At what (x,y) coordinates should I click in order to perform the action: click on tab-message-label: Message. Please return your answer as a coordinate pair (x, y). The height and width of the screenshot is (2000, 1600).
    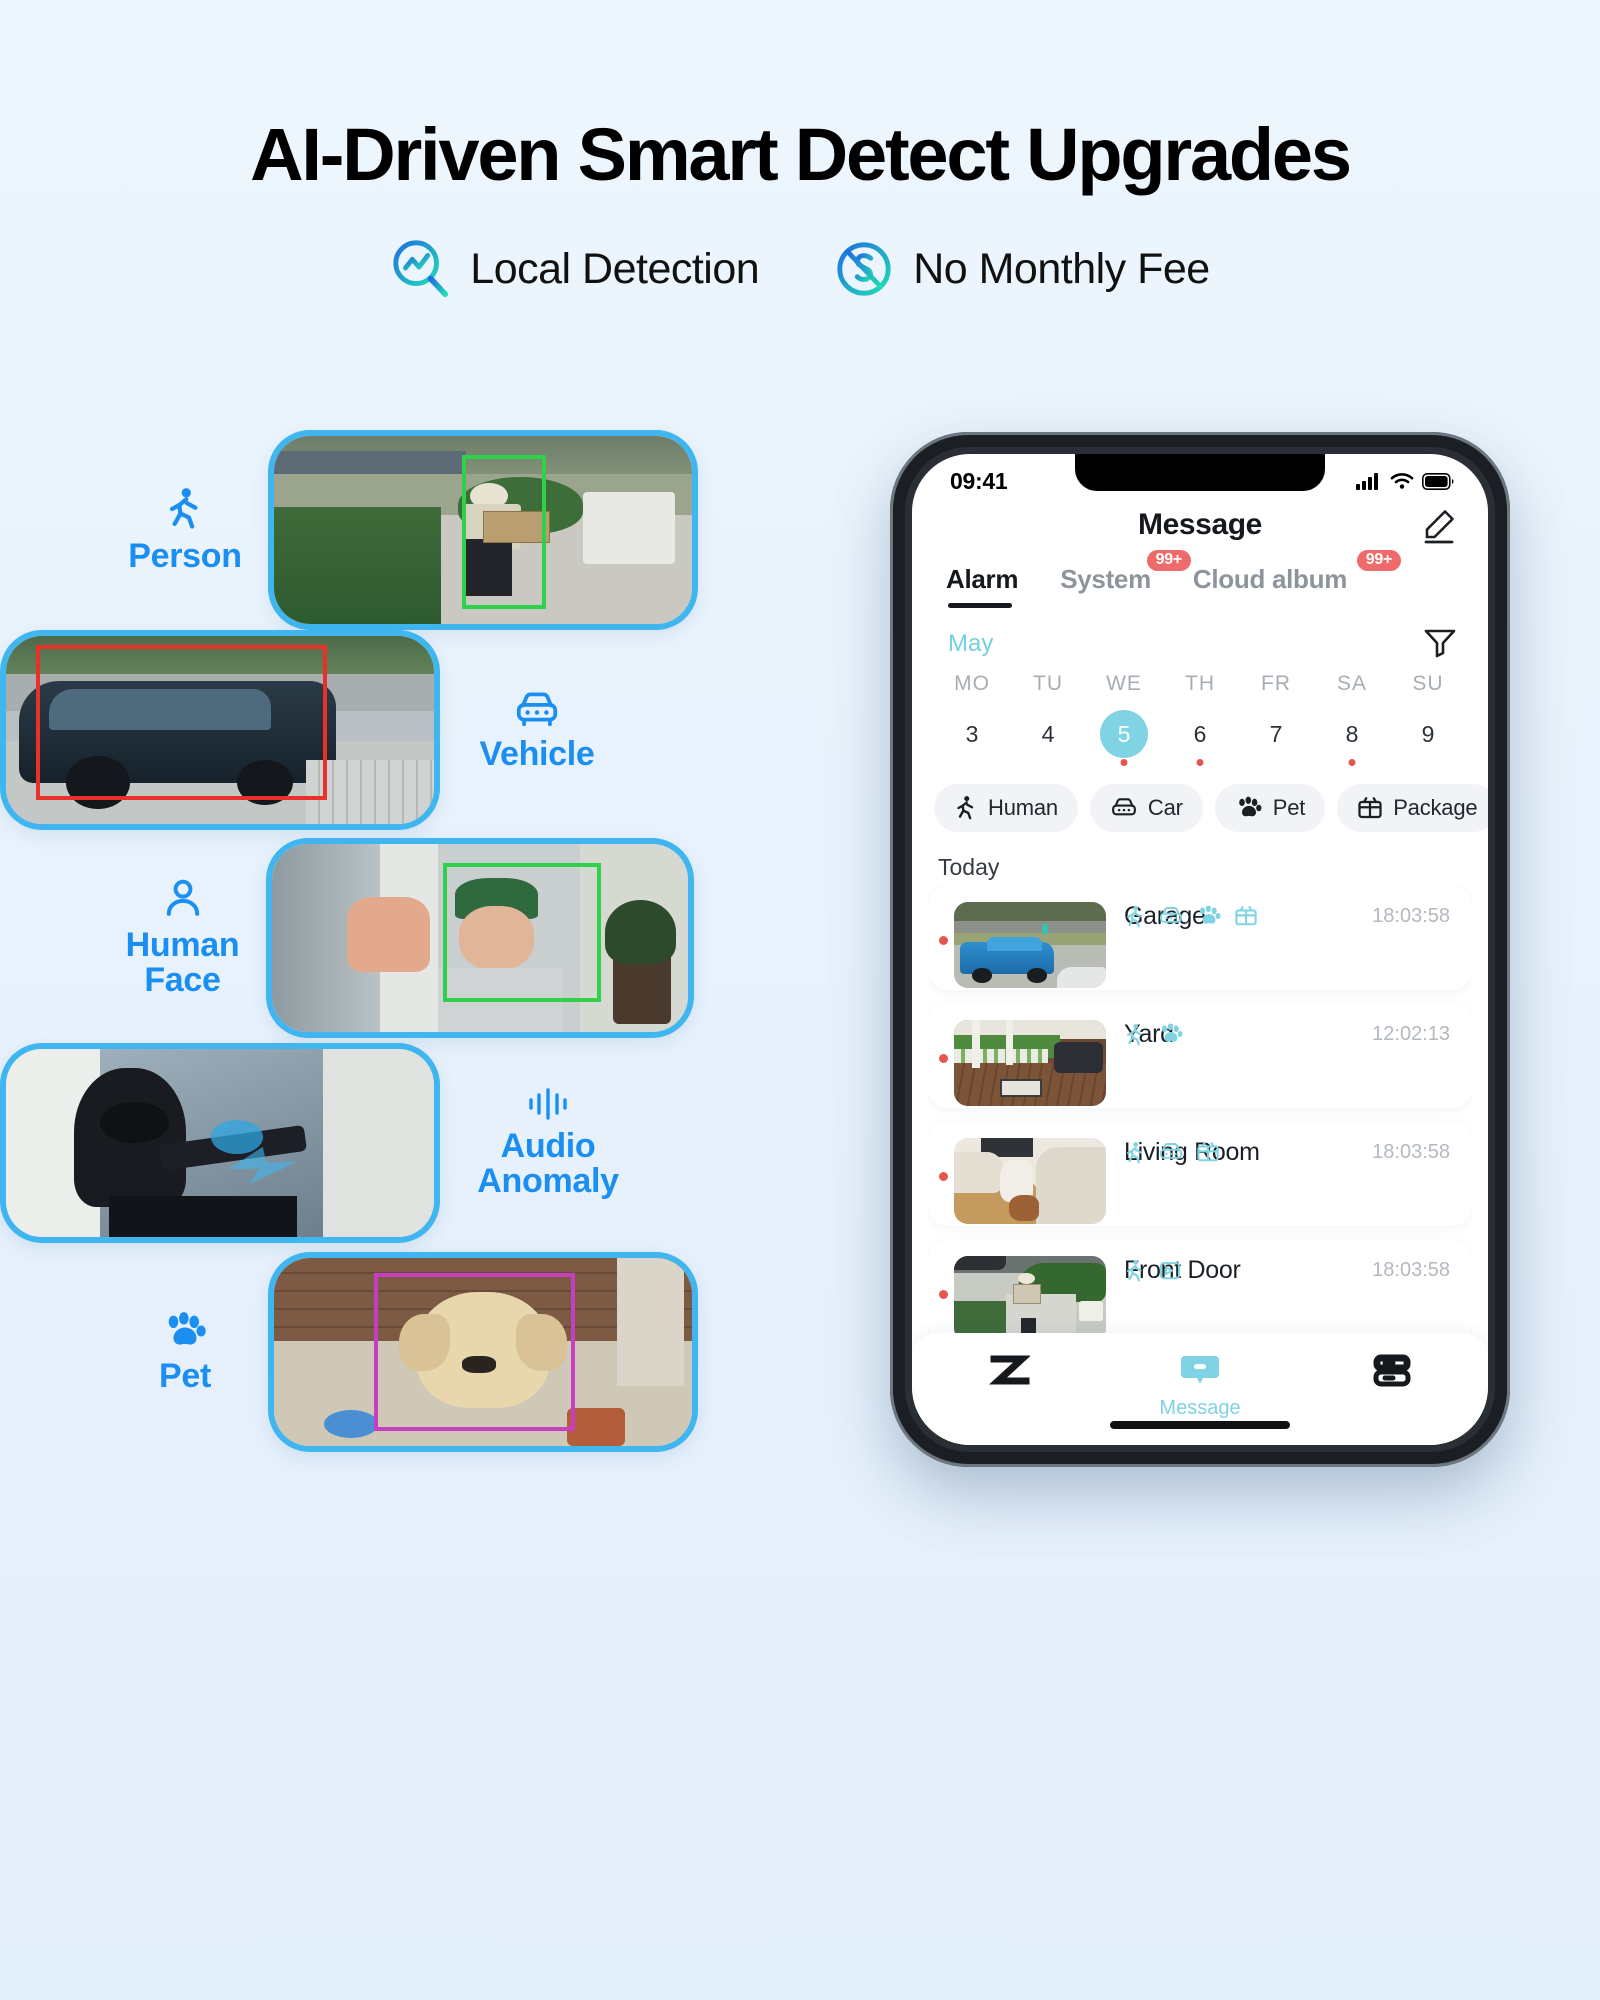
    Looking at the image, I should click on (1200, 1408).